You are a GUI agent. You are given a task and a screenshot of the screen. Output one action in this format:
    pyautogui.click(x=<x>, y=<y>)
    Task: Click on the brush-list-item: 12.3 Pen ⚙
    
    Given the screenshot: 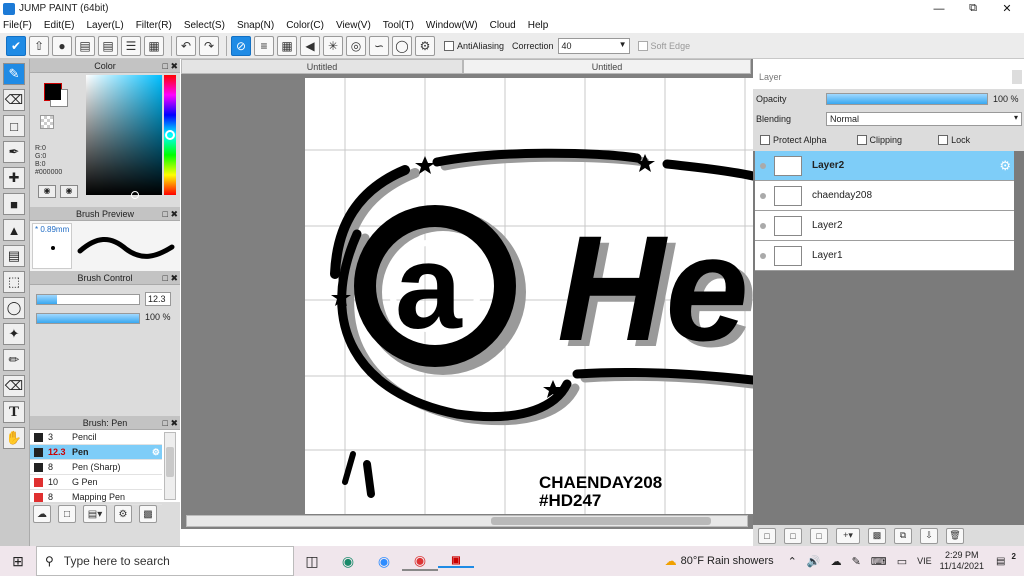 What is the action you would take?
    pyautogui.click(x=96, y=452)
    